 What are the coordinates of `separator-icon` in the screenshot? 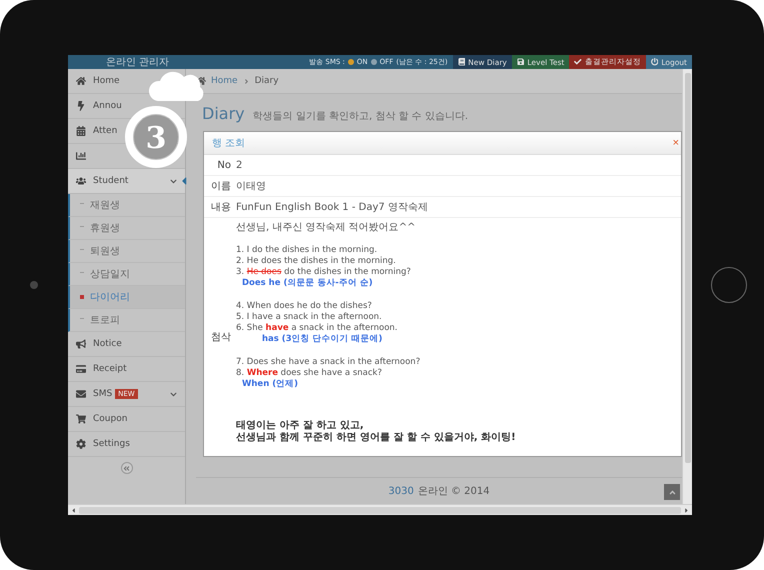 It's located at (246, 81).